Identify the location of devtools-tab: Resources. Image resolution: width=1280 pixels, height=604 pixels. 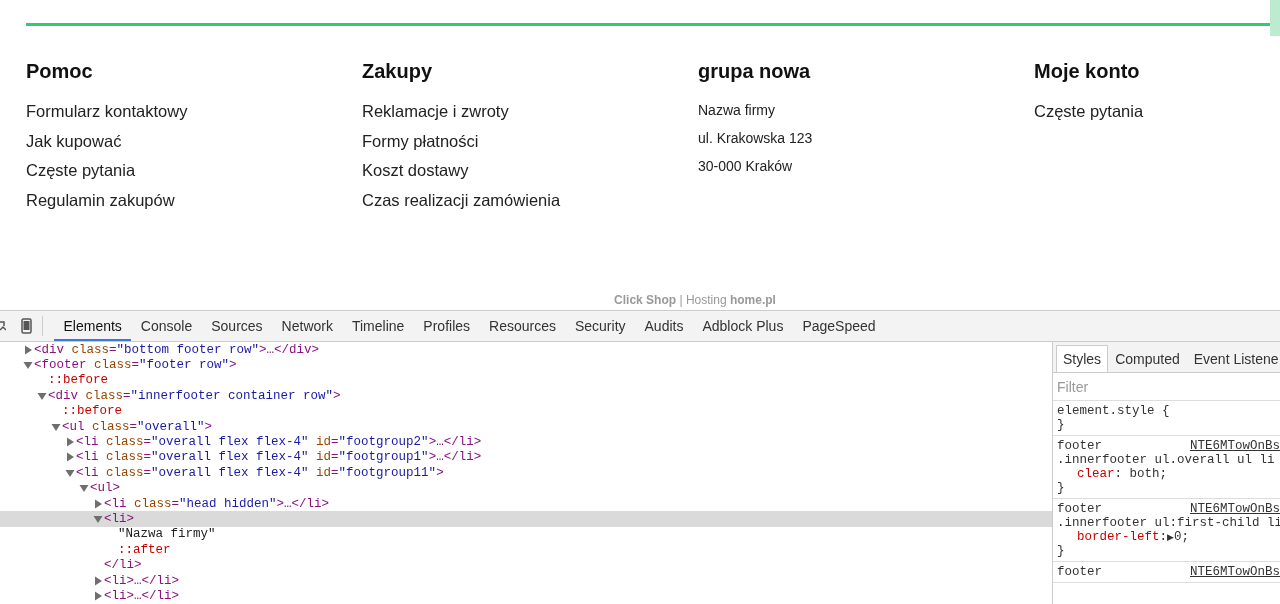
(522, 326).